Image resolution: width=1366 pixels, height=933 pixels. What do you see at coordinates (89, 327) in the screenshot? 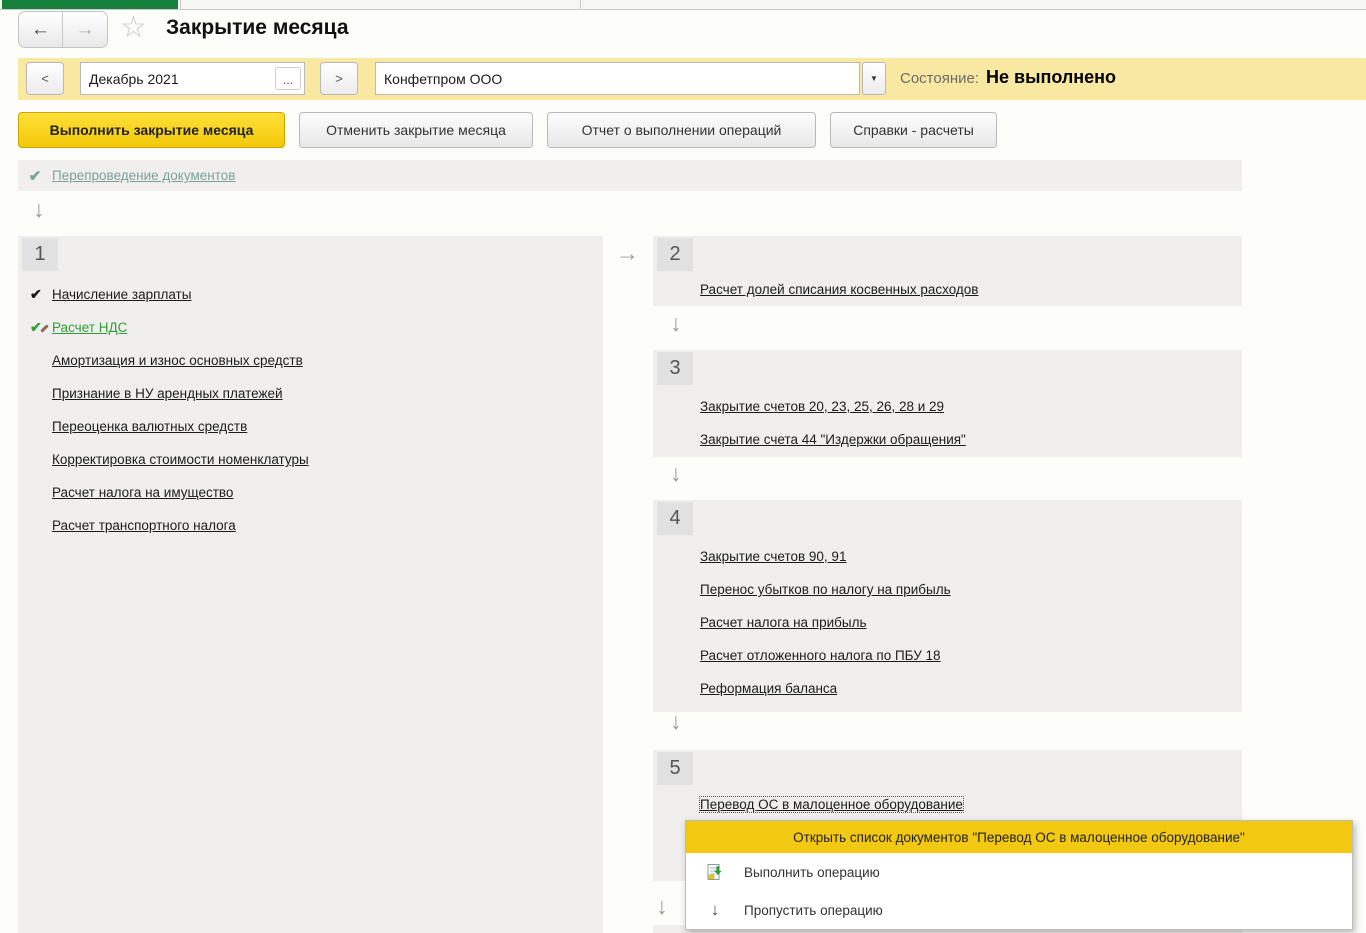
I see `operation-link-vat: Расчет НДС` at bounding box center [89, 327].